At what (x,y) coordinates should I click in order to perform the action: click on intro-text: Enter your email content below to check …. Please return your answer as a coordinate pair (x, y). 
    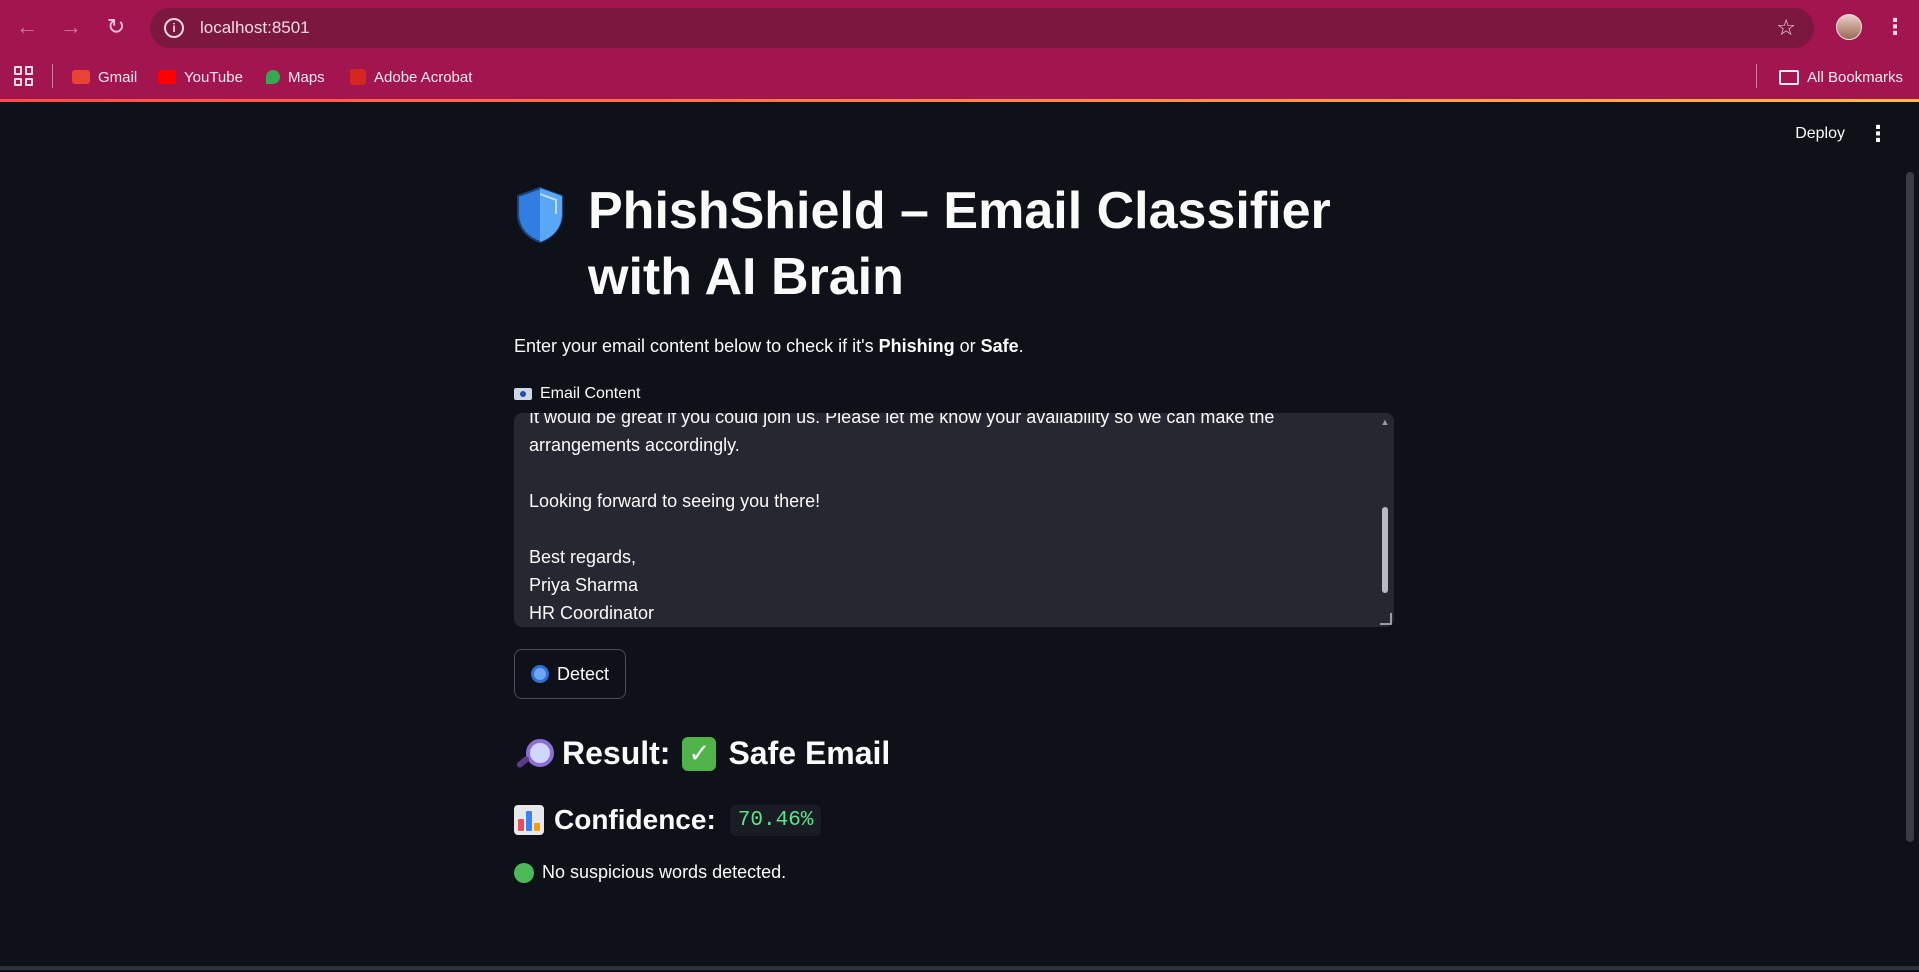
    Looking at the image, I should click on (954, 346).